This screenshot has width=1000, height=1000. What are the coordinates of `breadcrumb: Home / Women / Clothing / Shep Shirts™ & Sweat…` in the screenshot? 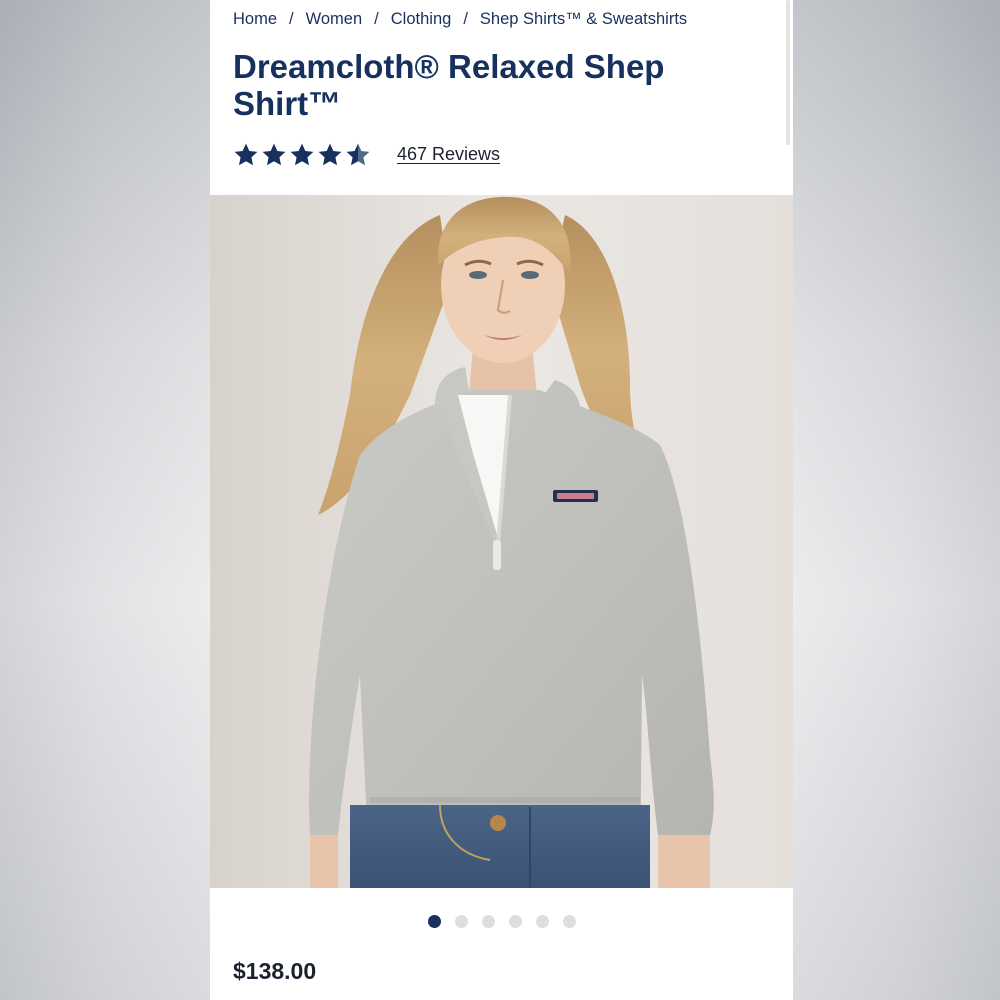 It's located at (503, 19).